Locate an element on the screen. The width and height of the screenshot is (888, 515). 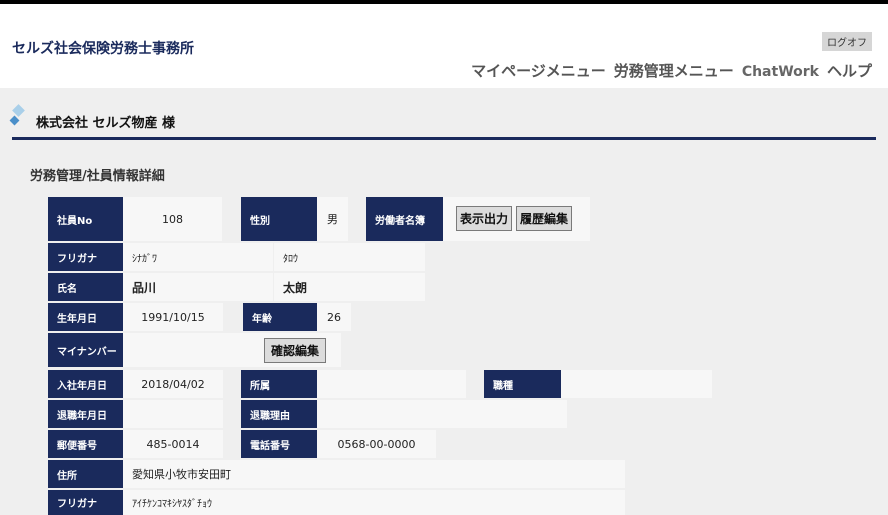
retire-date-value is located at coordinates (173, 414).